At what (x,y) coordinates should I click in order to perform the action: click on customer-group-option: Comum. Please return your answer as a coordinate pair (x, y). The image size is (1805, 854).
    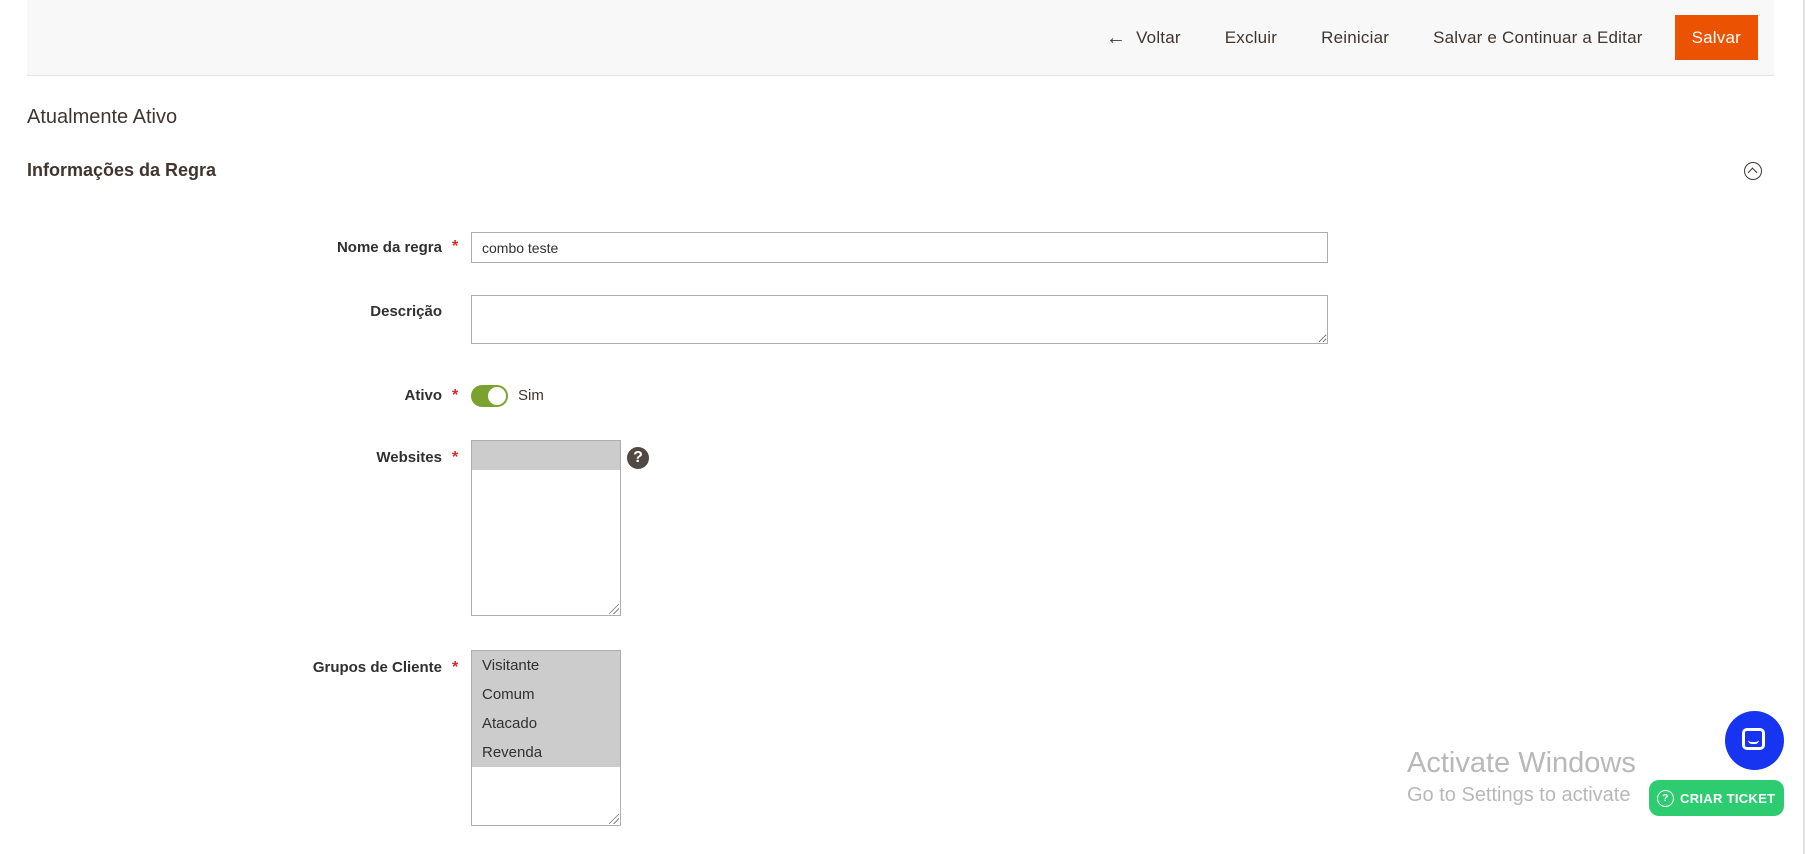
    Looking at the image, I should click on (546, 694).